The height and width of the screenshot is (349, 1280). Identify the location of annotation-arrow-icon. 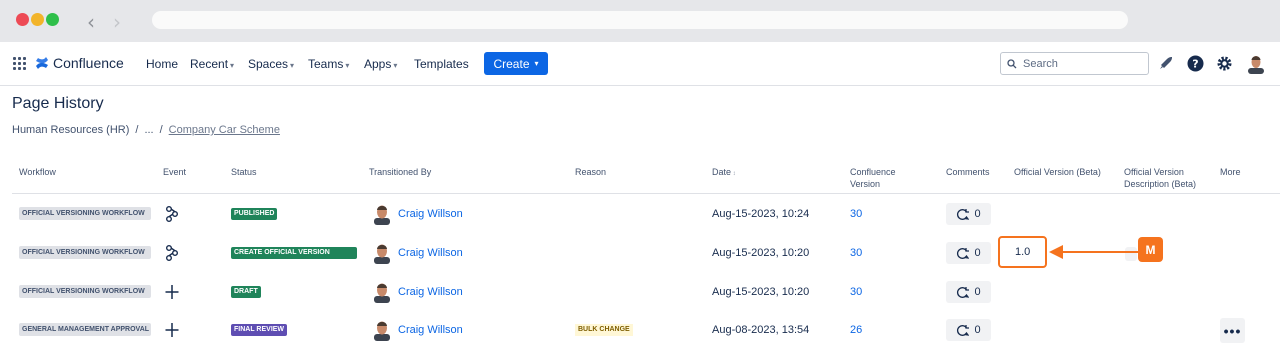
(1093, 252).